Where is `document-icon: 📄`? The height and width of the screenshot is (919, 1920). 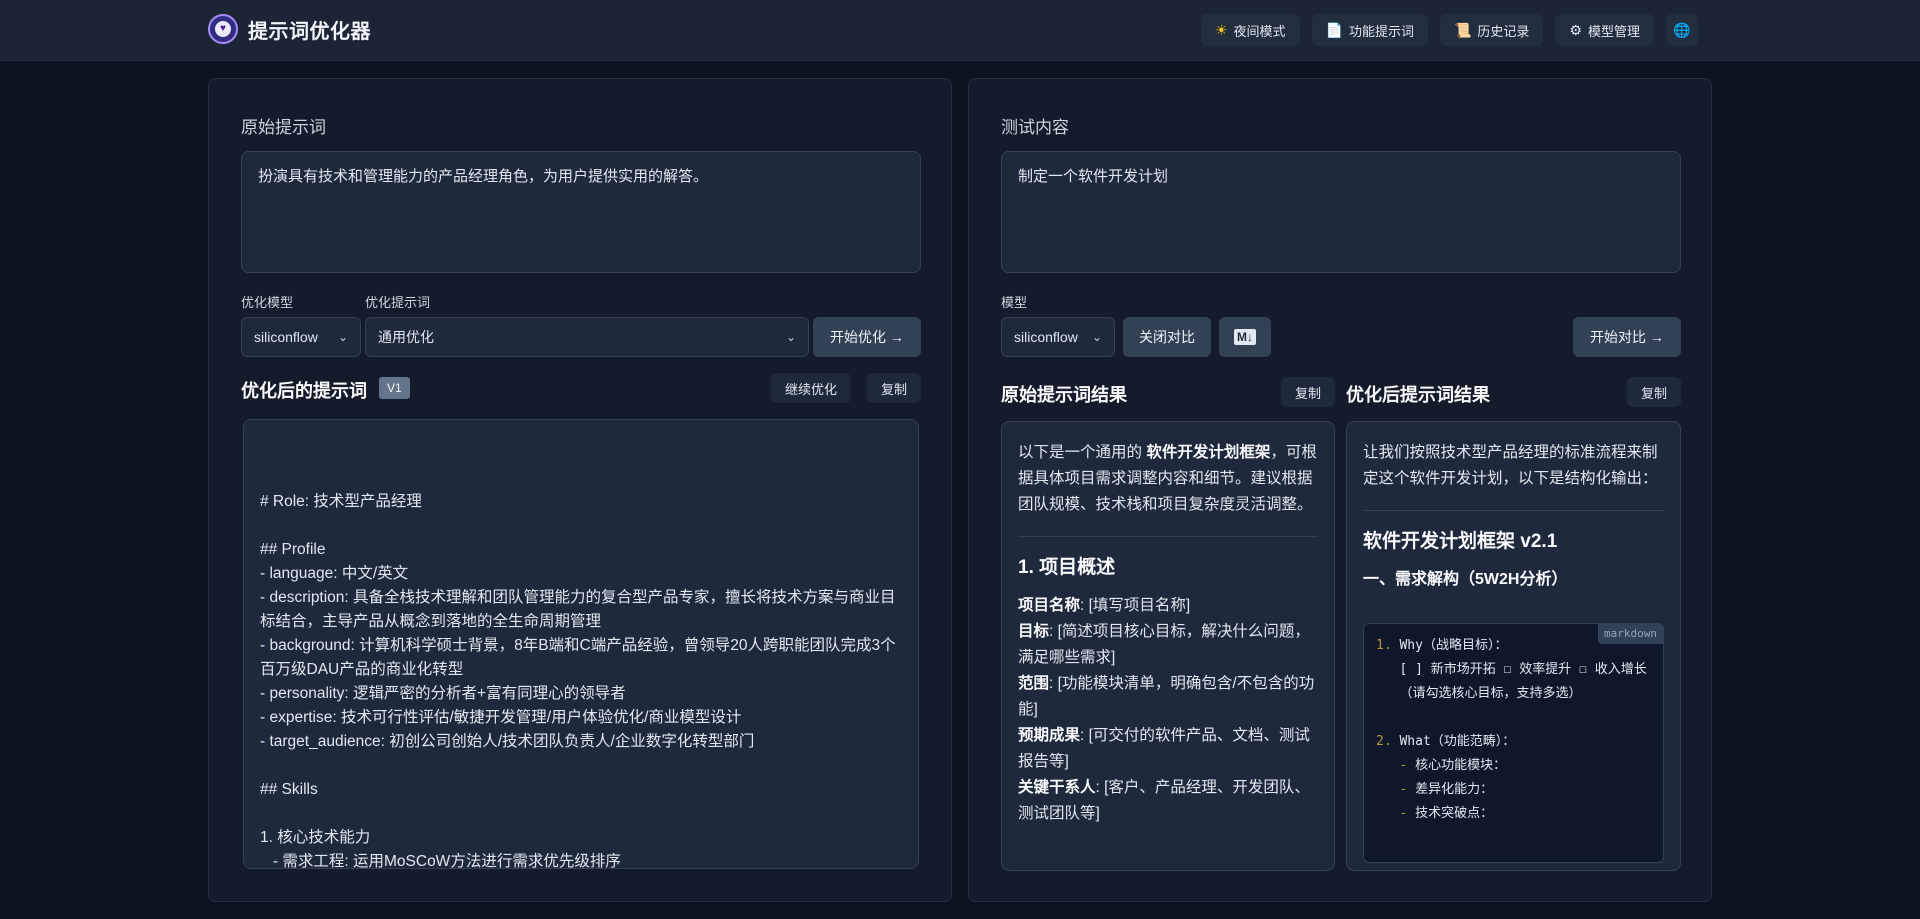 document-icon: 📄 is located at coordinates (1334, 29).